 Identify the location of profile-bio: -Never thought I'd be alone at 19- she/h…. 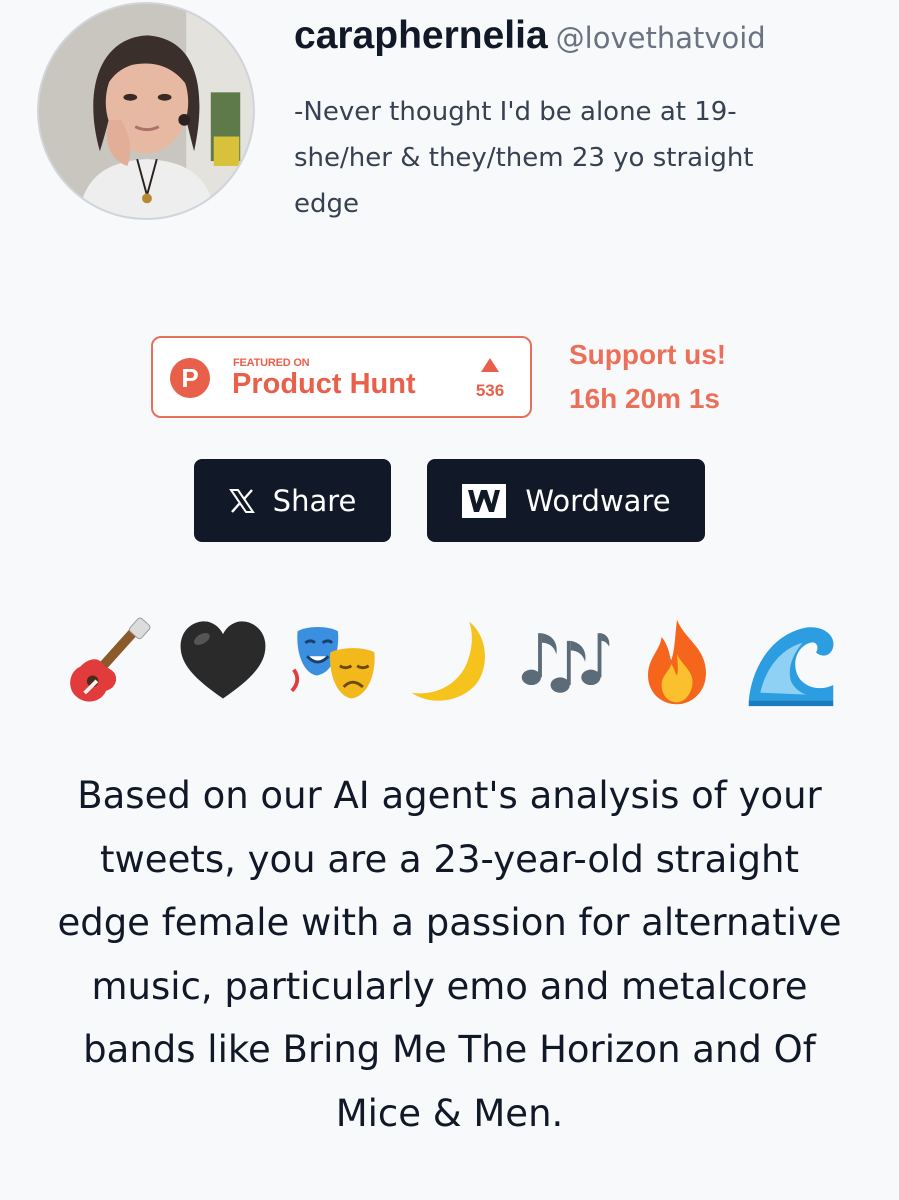
(584, 158).